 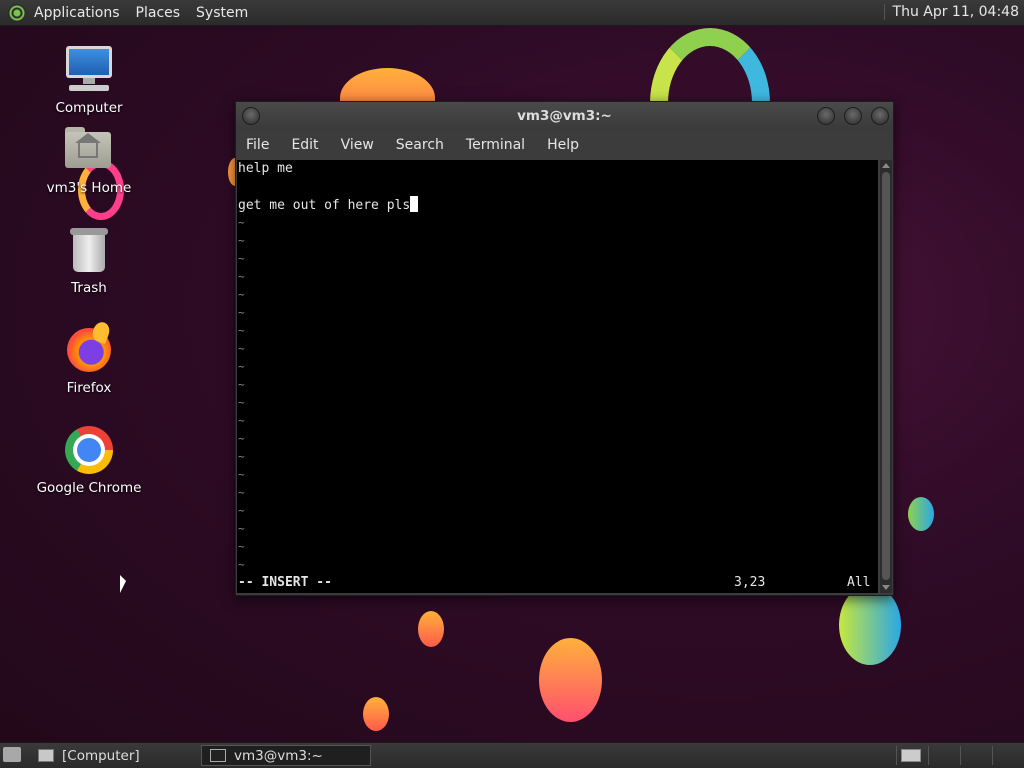 I want to click on scroll-indicator: All, so click(x=859, y=582).